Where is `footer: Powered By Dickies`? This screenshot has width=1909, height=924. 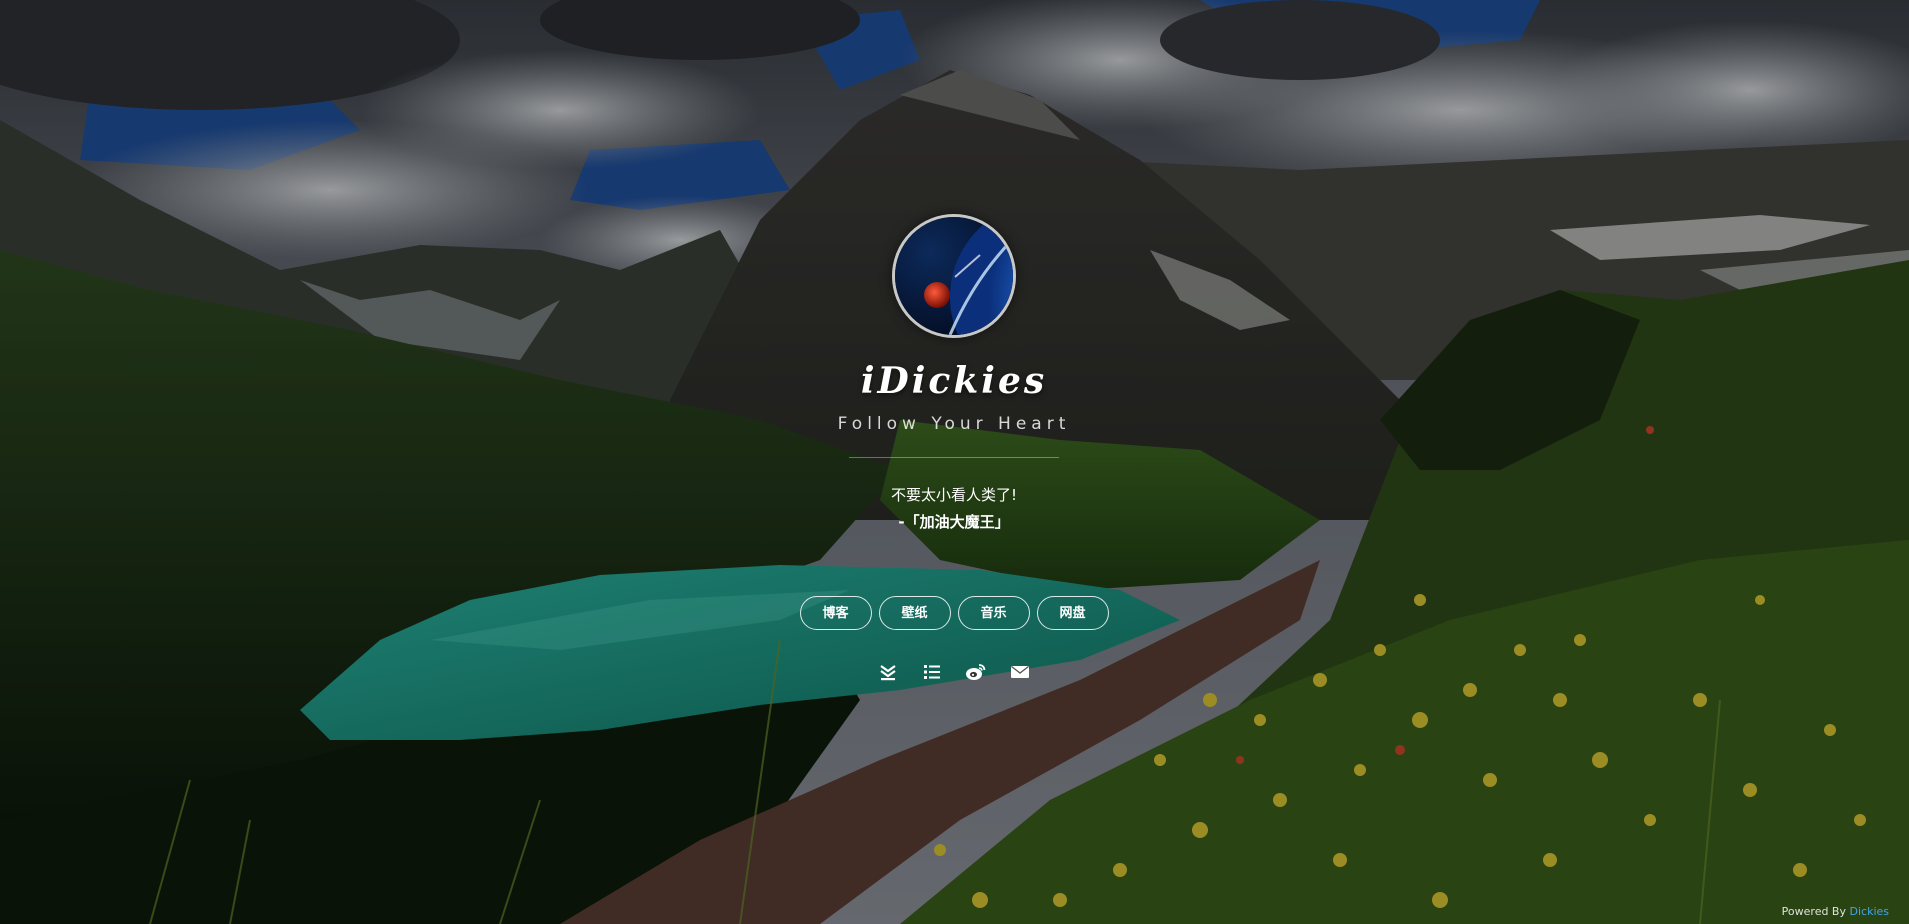
footer: Powered By Dickies is located at coordinates (1835, 911).